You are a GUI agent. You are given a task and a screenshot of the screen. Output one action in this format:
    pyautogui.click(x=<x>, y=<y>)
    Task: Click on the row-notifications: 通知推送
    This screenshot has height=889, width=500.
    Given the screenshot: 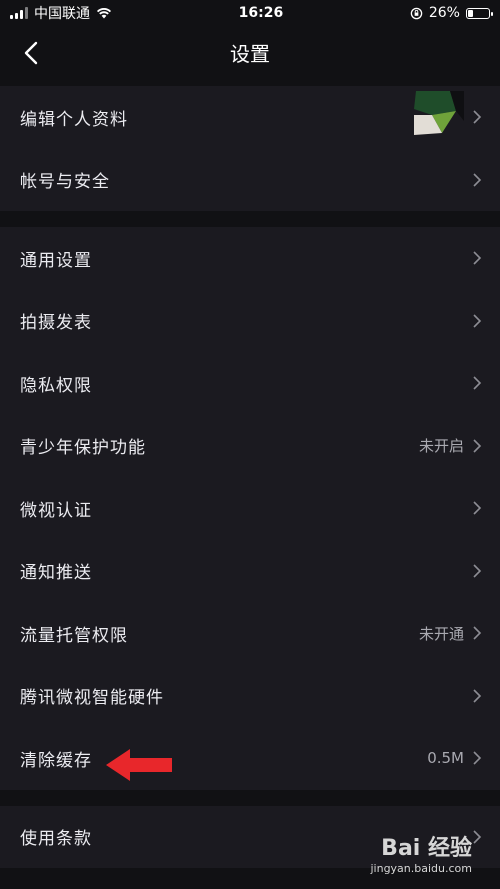 What is the action you would take?
    pyautogui.click(x=250, y=571)
    